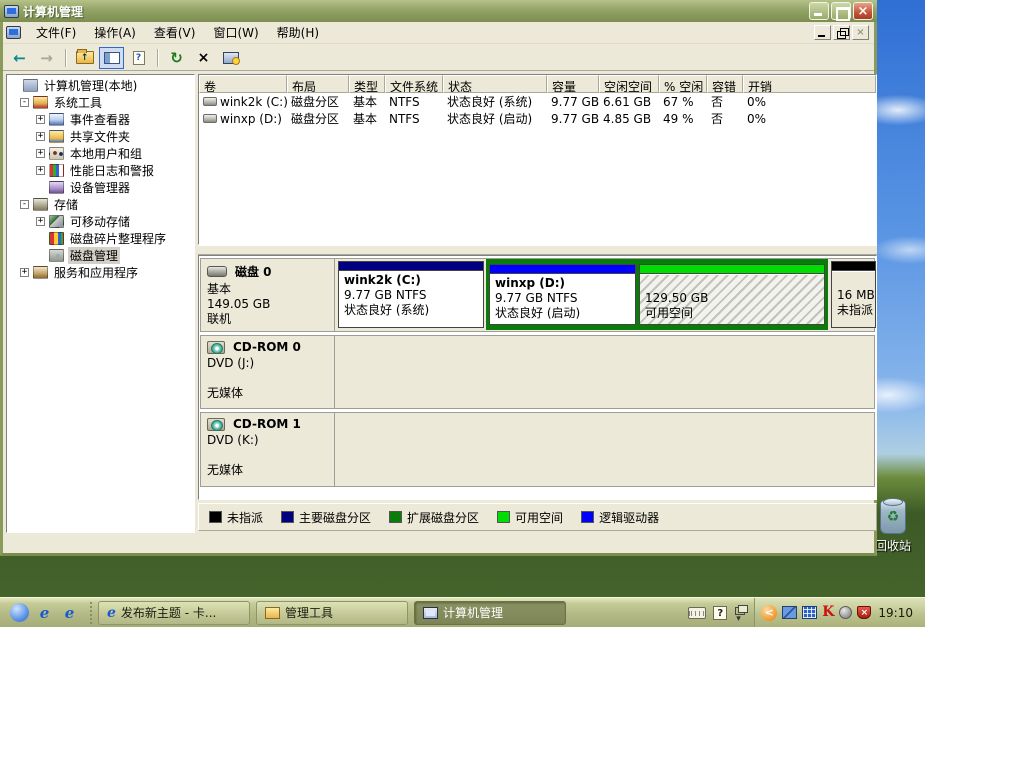 The height and width of the screenshot is (768, 1024). I want to click on tree-item-computer-management: 计算机管理(本地), so click(100, 85).